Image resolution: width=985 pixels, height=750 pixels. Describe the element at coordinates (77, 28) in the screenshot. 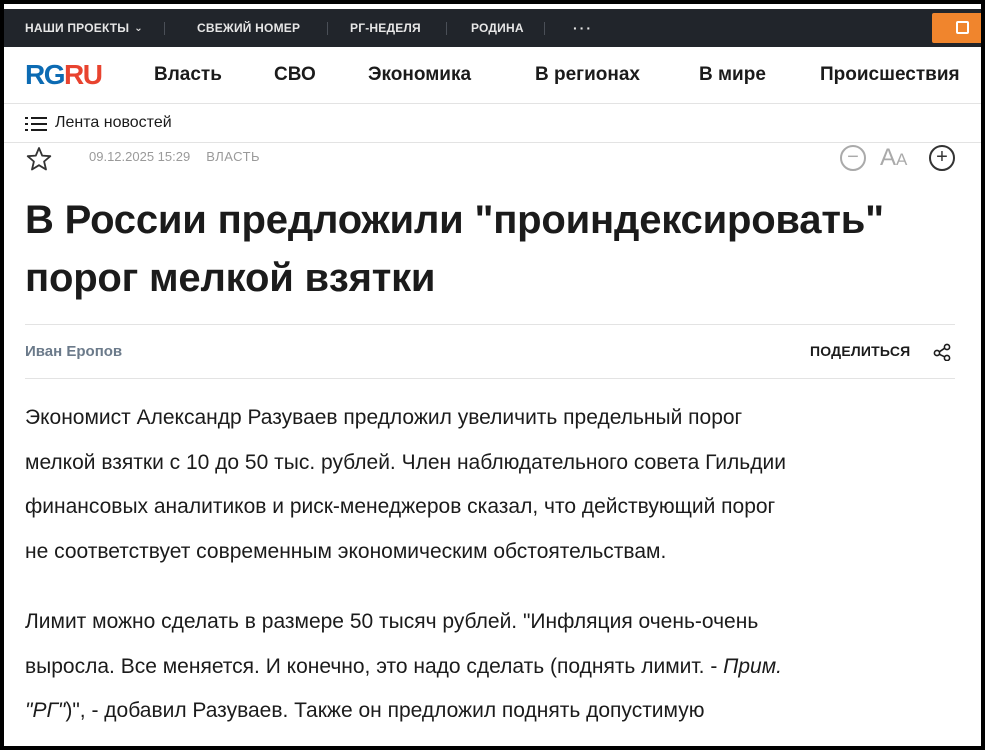

I see `projects-label: НАШИ ПРОЕКТЫ` at that location.